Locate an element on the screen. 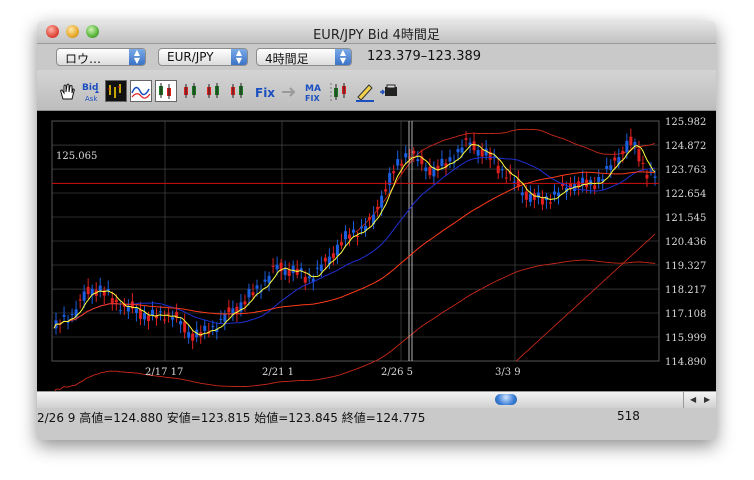 The height and width of the screenshot is (480, 754). y-tick-label: 119.327 is located at coordinates (685, 266).